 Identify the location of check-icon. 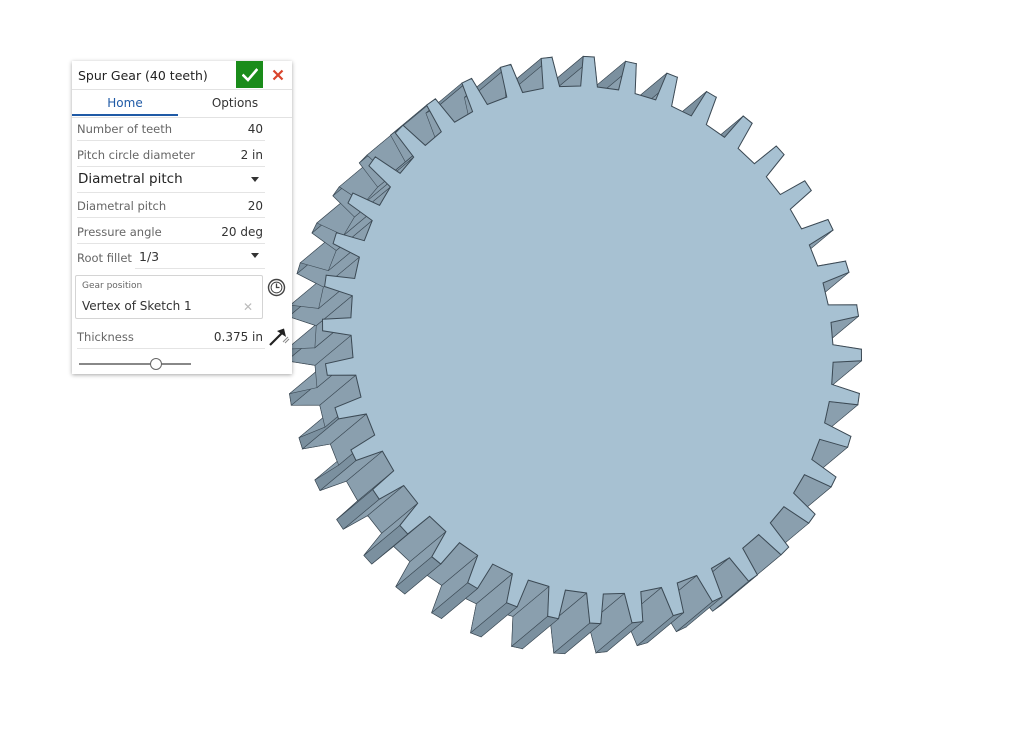
(249, 74).